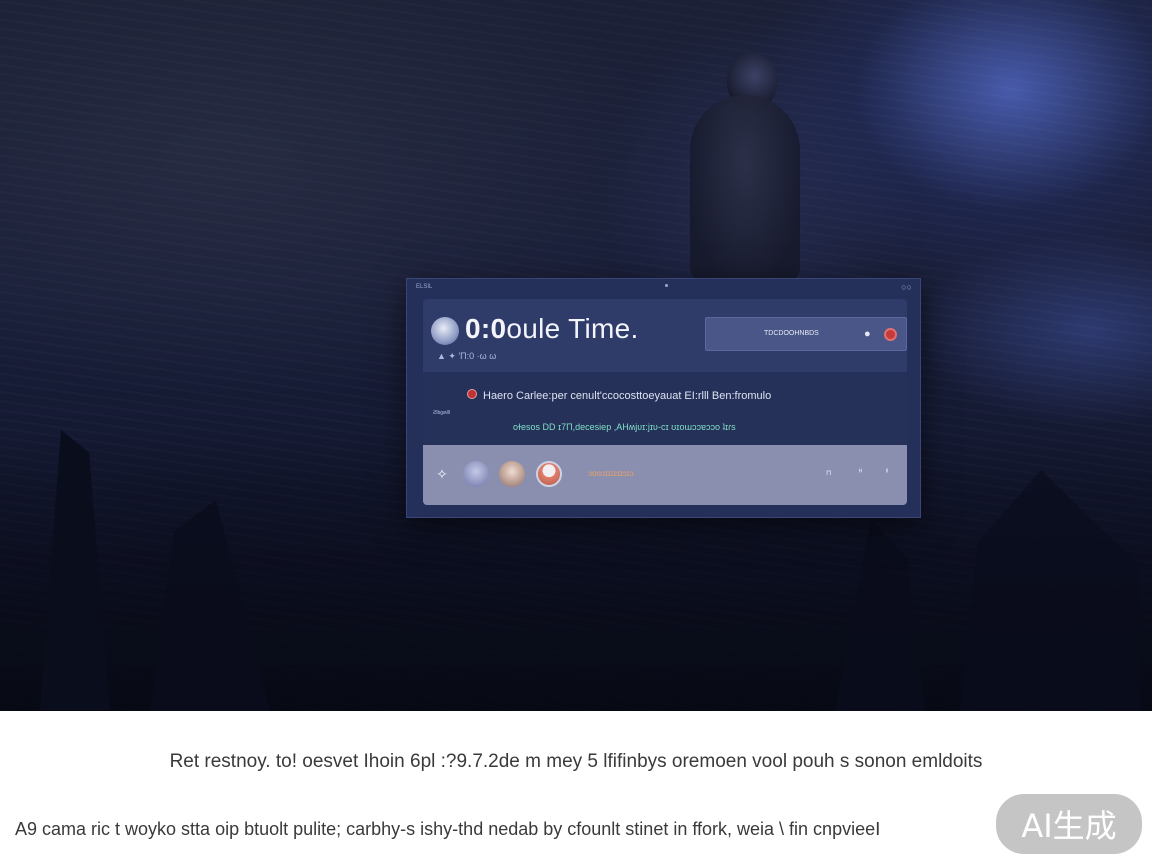 Image resolution: width=1152 pixels, height=864 pixels. I want to click on figure-body-silhouette, so click(745, 190).